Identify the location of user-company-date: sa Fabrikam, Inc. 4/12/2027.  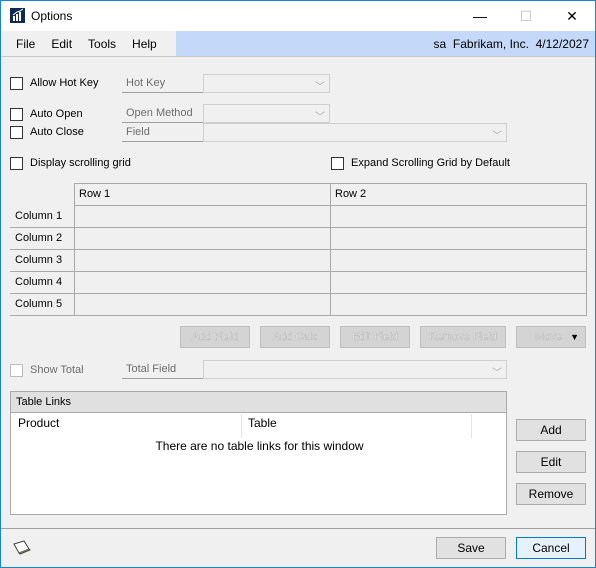
(511, 44).